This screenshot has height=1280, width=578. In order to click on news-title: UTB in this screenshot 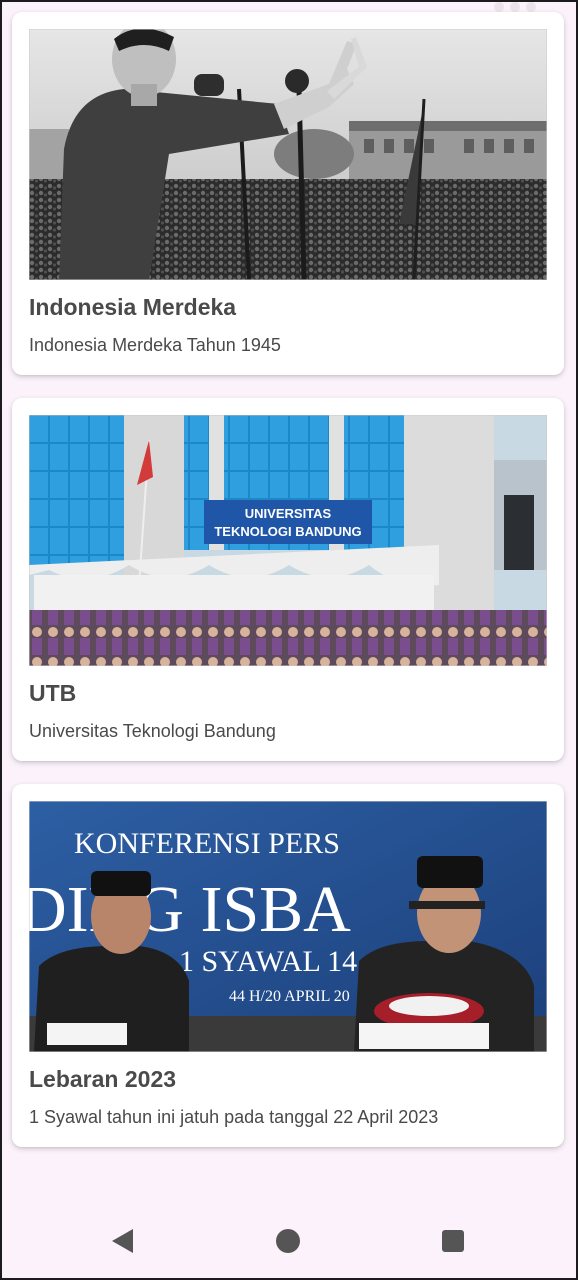, I will do `click(53, 693)`.